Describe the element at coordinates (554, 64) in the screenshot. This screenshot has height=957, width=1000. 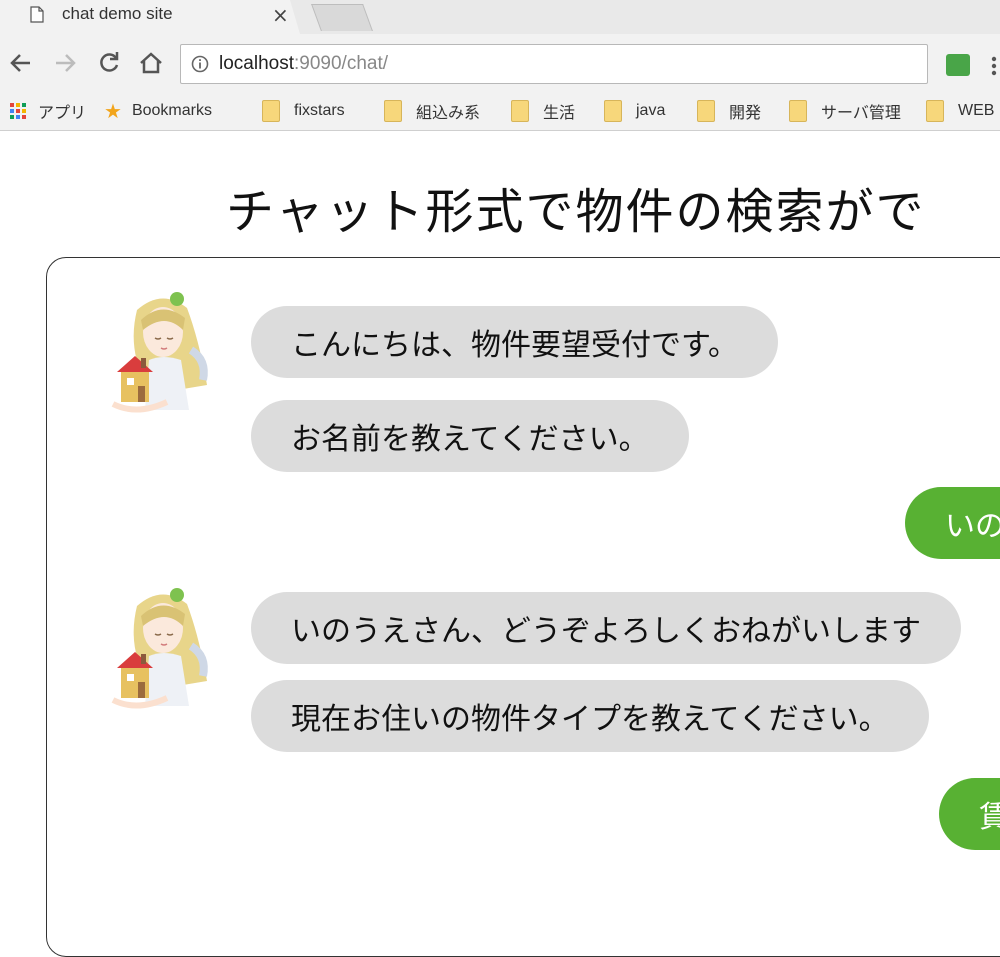
I see `address-bar: localhost:9090/chat/` at that location.